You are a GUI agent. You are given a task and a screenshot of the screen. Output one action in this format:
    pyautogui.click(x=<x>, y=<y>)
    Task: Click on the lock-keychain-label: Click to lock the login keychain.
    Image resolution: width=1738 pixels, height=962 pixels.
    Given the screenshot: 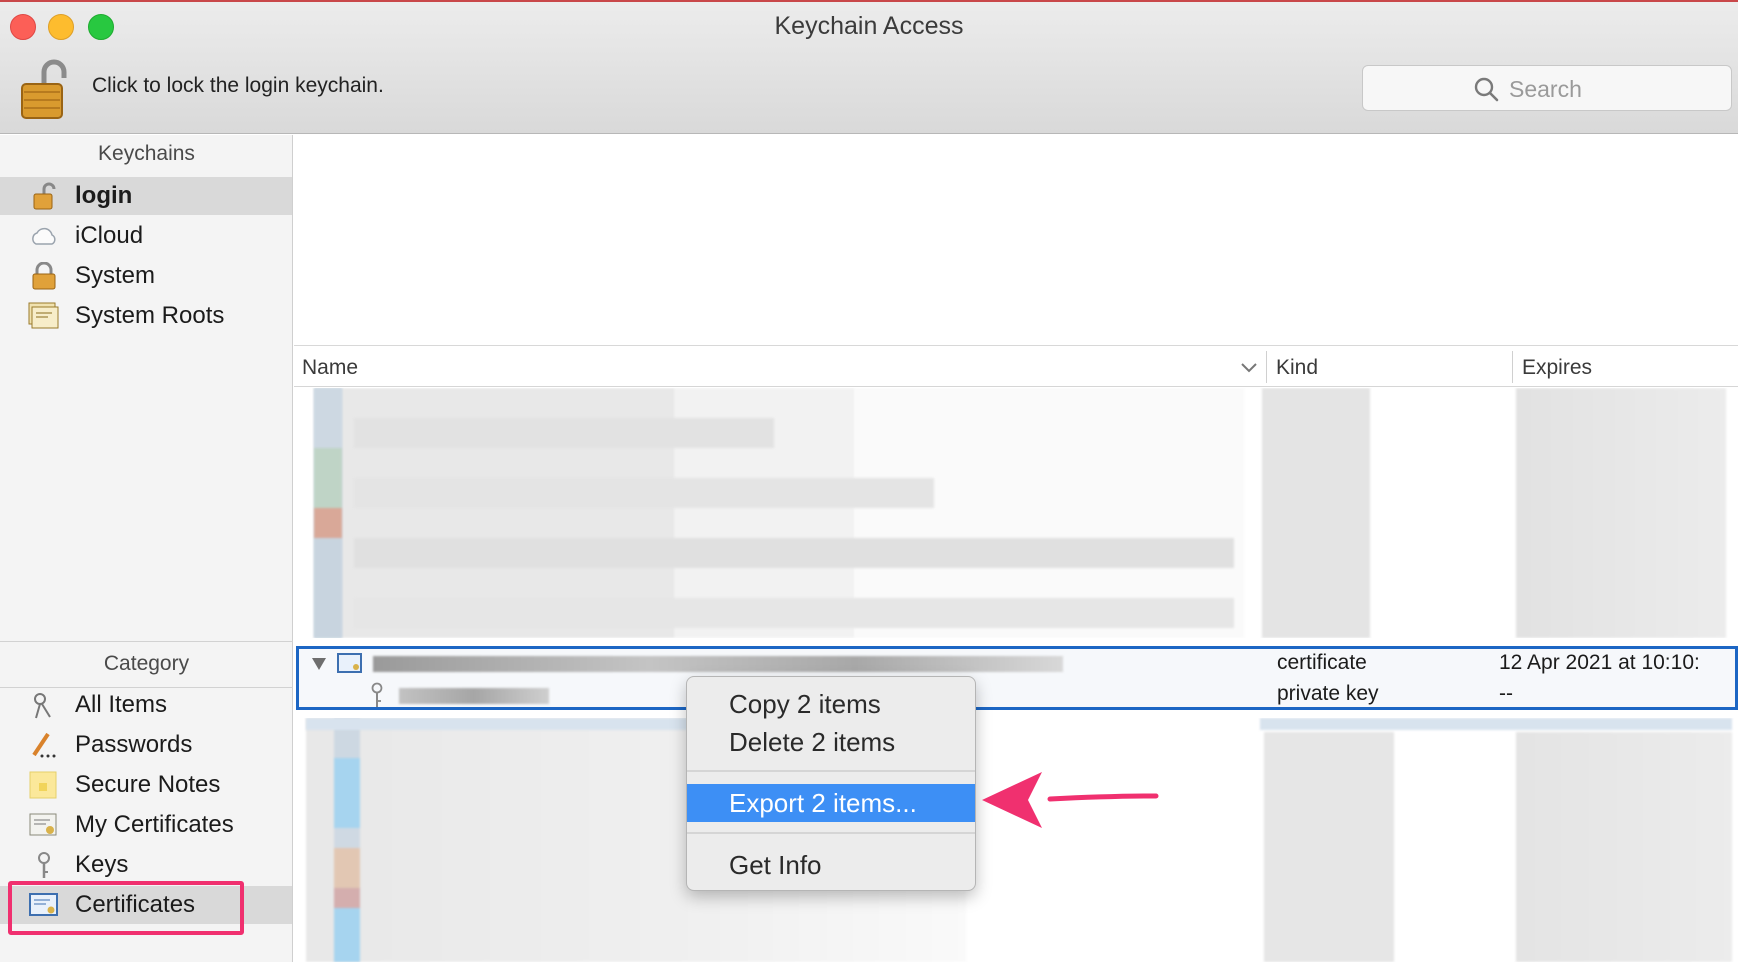 What is the action you would take?
    pyautogui.click(x=238, y=86)
    